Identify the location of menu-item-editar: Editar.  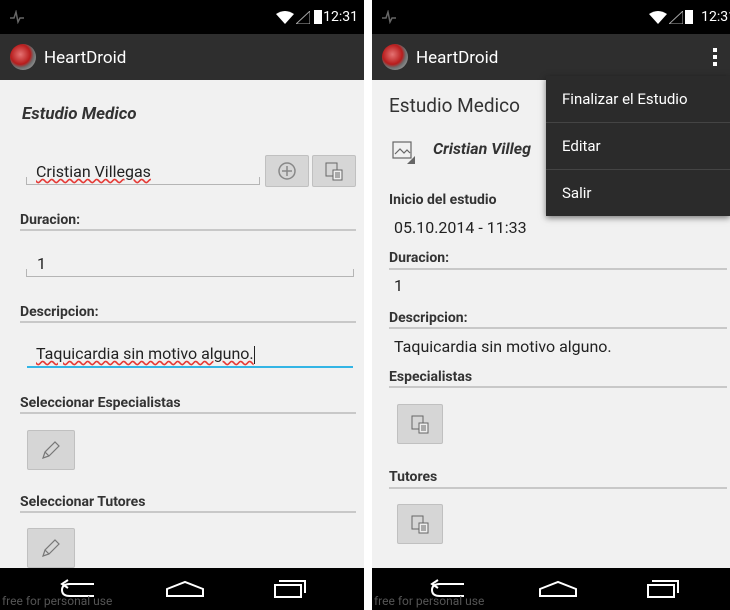
(638, 146).